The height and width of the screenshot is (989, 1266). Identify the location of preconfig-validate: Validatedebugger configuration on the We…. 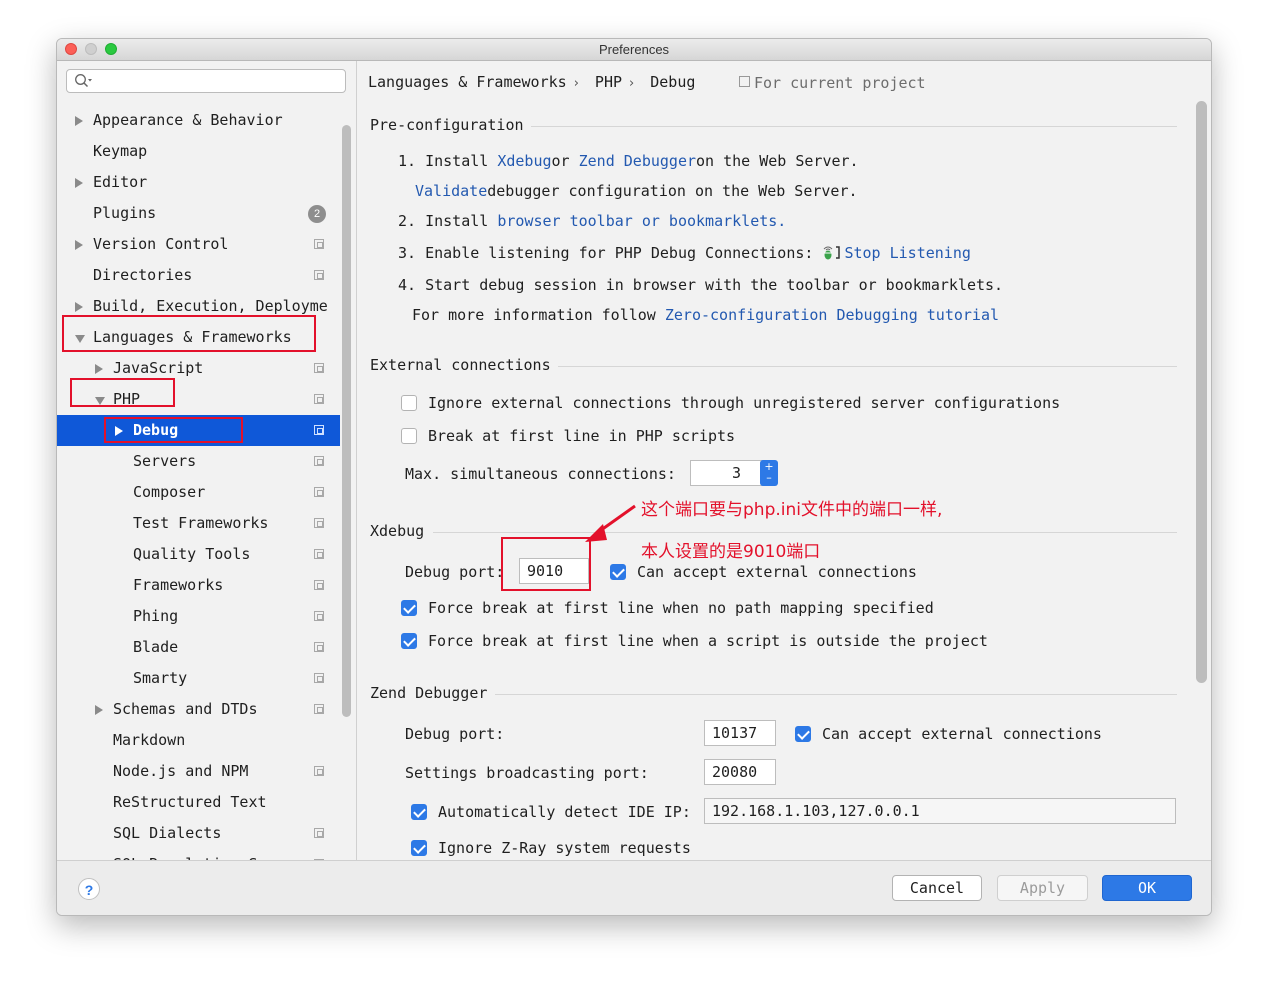
(636, 191).